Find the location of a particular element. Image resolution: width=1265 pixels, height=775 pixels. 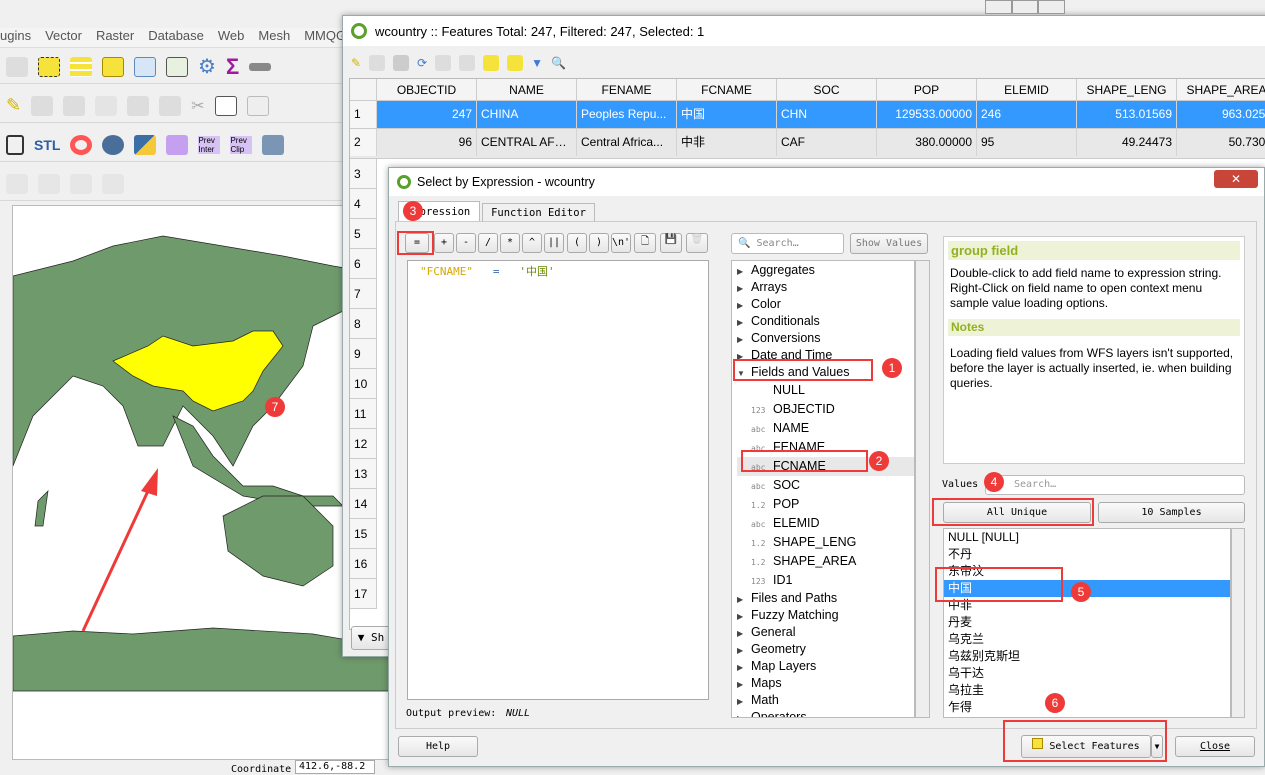

toggle-editing-icon: ✎ is located at coordinates (356, 63).